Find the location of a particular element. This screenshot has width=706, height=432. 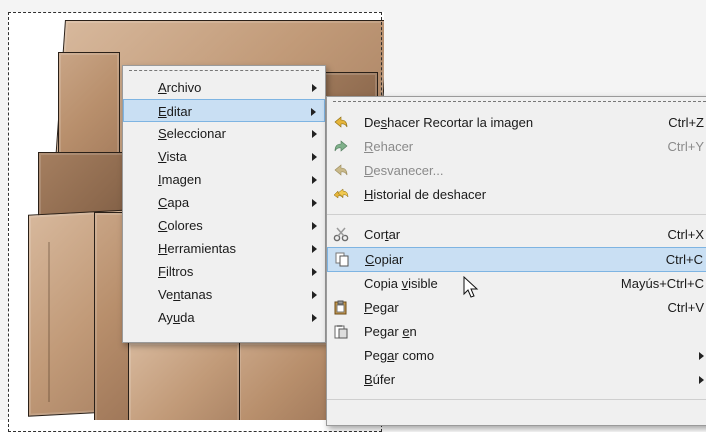

menu-item-undo-history: Historial de deshacer is located at coordinates (516, 195).